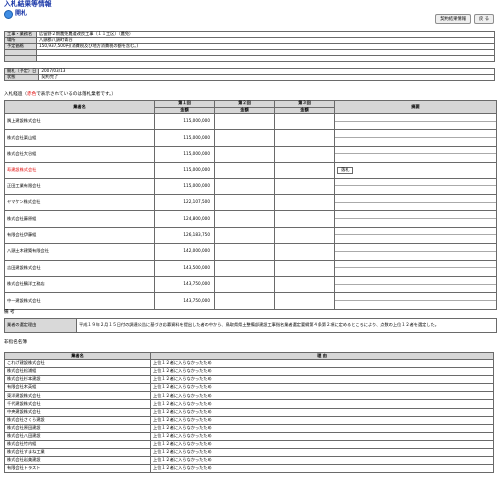 This screenshot has height=483, width=500. Describe the element at coordinates (77, 372) in the screenshot. I see `nominee-company: 株式会社松浦組` at that location.